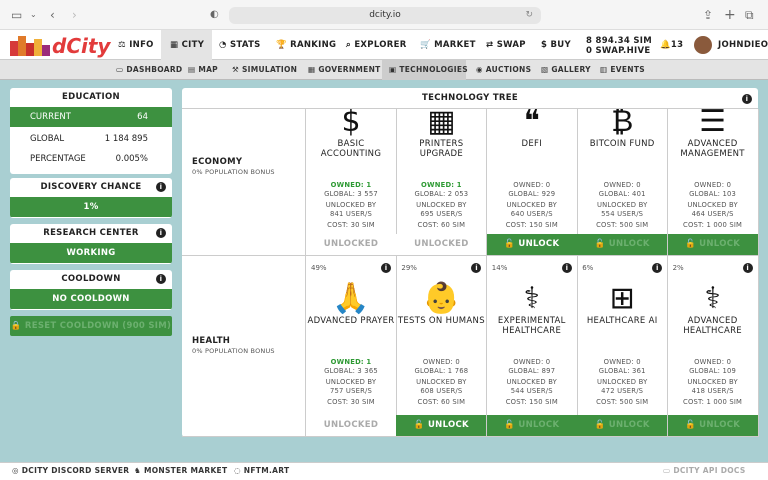  I want to click on gallery-icon: ▧, so click(545, 69).